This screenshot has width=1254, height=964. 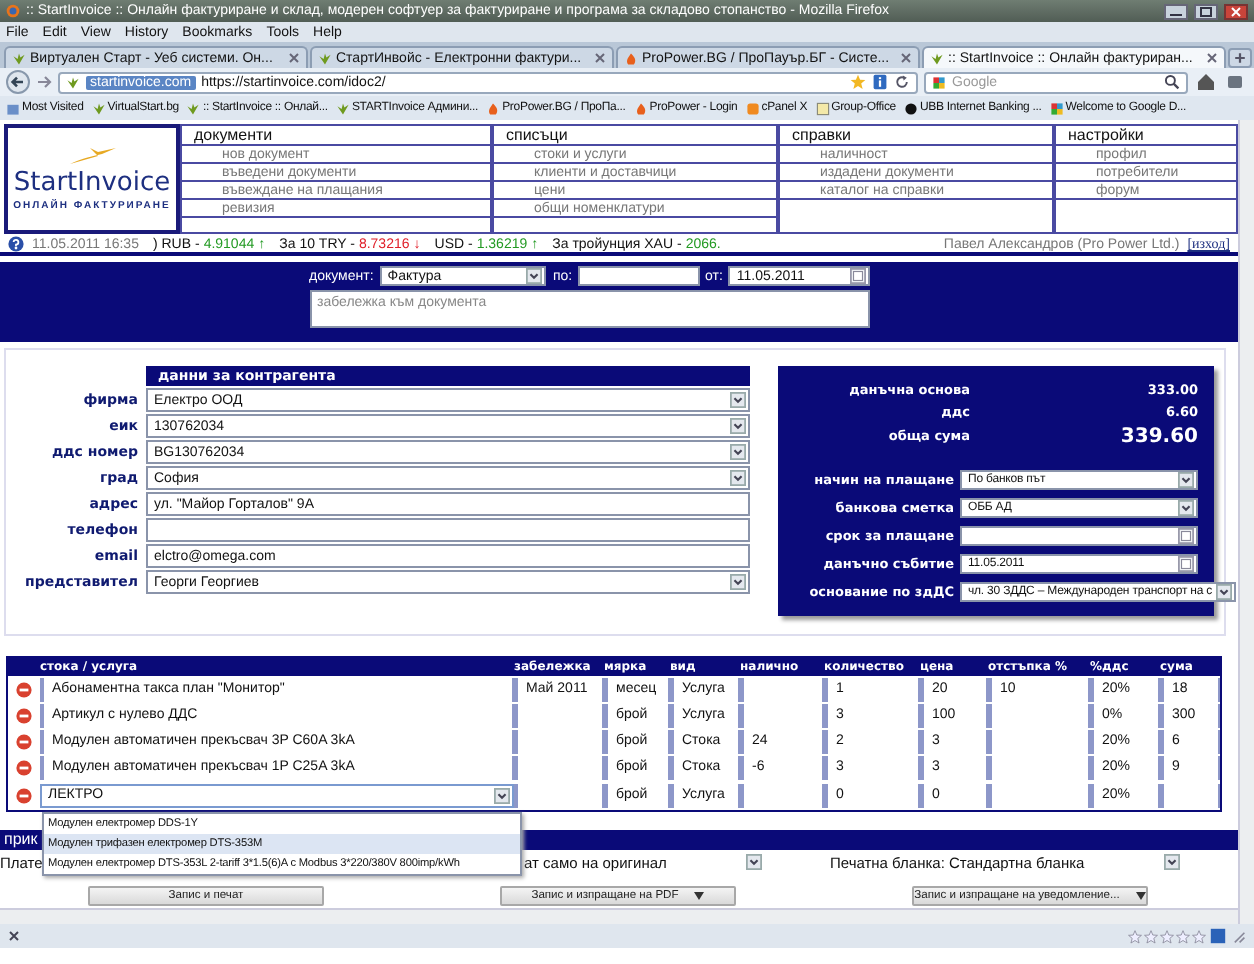 What do you see at coordinates (1146, 136) in the screenshot?
I see `menu-heading: настройки` at bounding box center [1146, 136].